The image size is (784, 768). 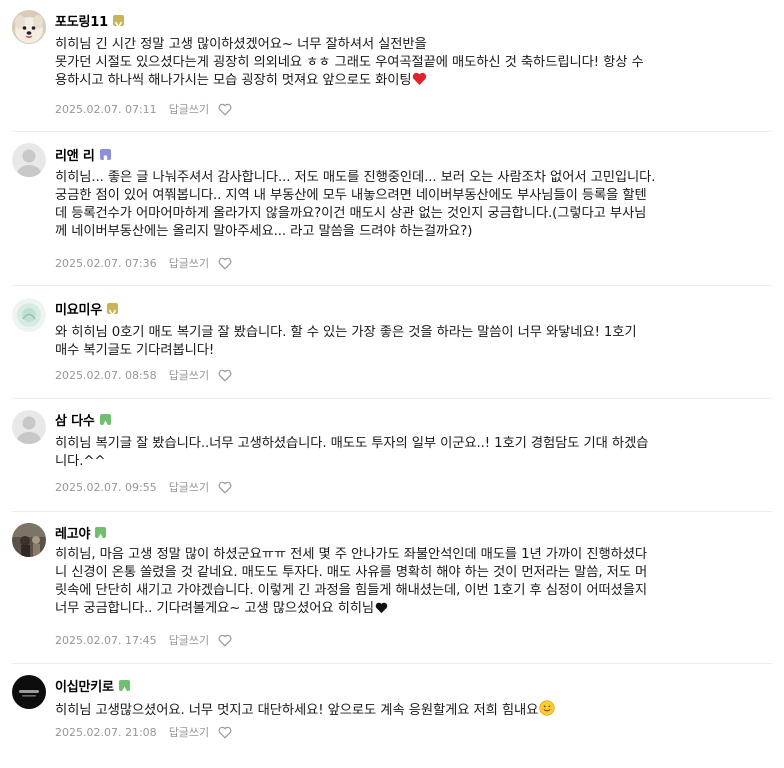 I want to click on black-logo-icon, so click(x=29, y=692).